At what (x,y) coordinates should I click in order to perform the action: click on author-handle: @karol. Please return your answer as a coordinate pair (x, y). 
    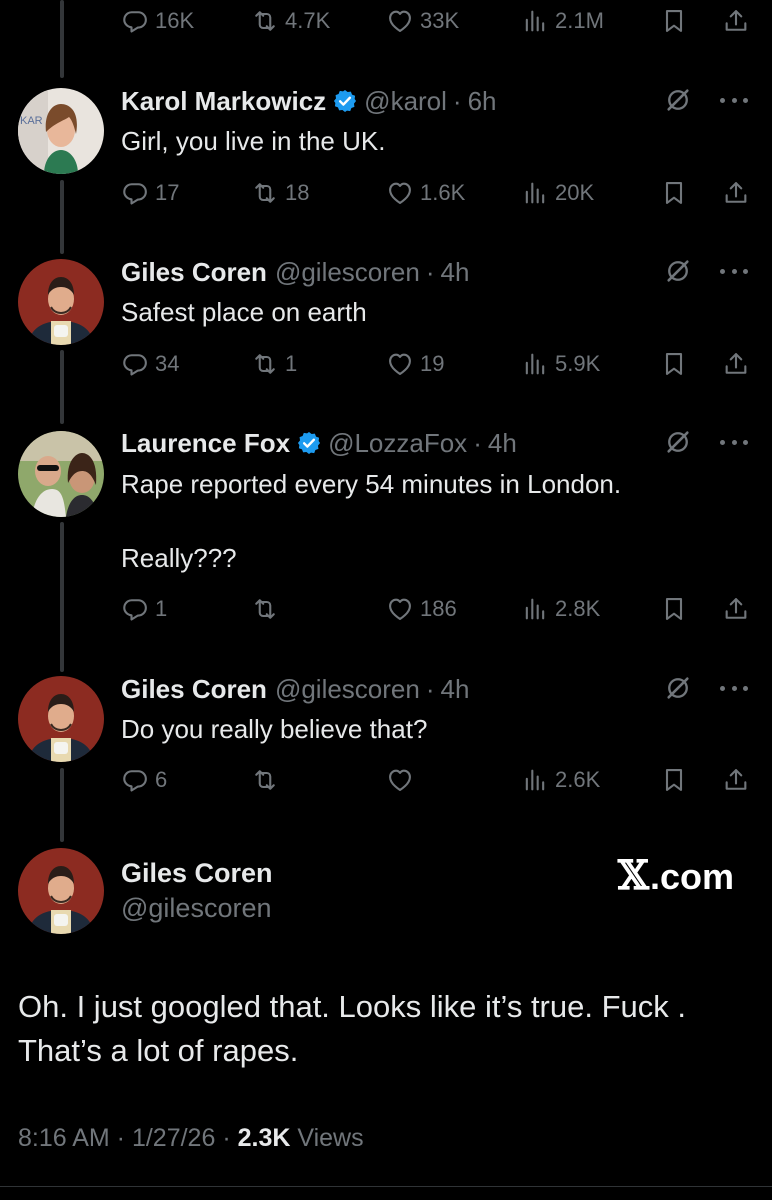
    Looking at the image, I should click on (405, 101).